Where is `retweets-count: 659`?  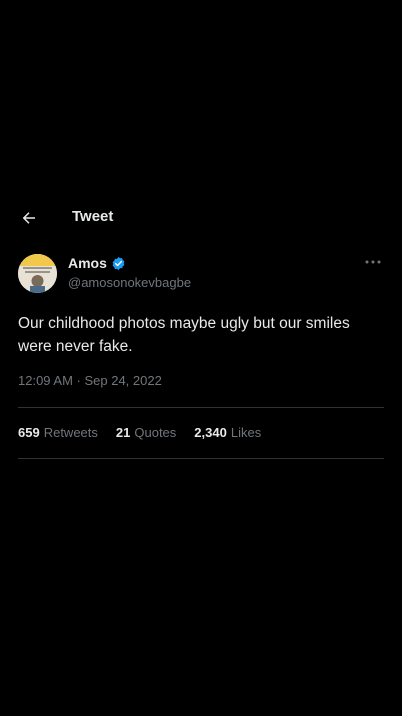
retweets-count: 659 is located at coordinates (29, 432).